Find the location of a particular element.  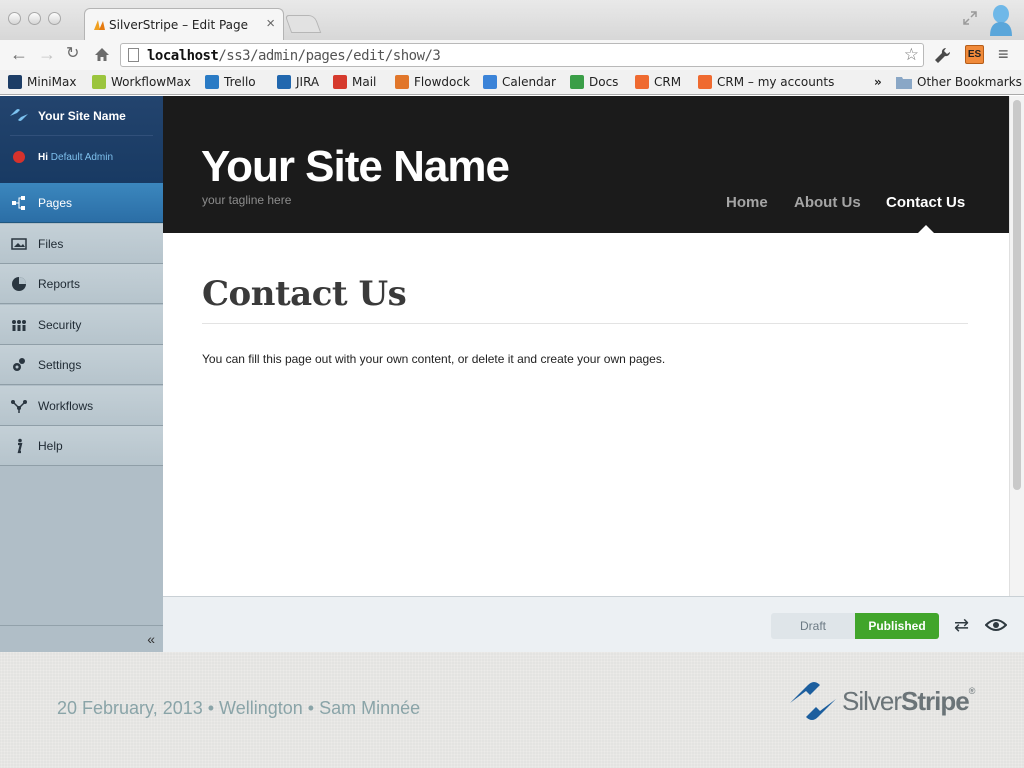

new-tab-button is located at coordinates (303, 24).